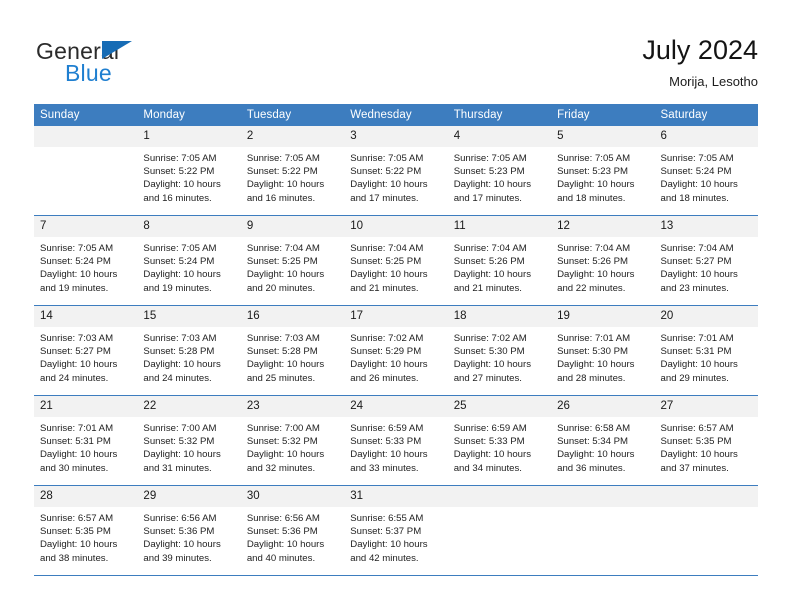 The image size is (792, 612). I want to click on sunrise-text: Sunrise: 7:01 AM, so click(77, 428).